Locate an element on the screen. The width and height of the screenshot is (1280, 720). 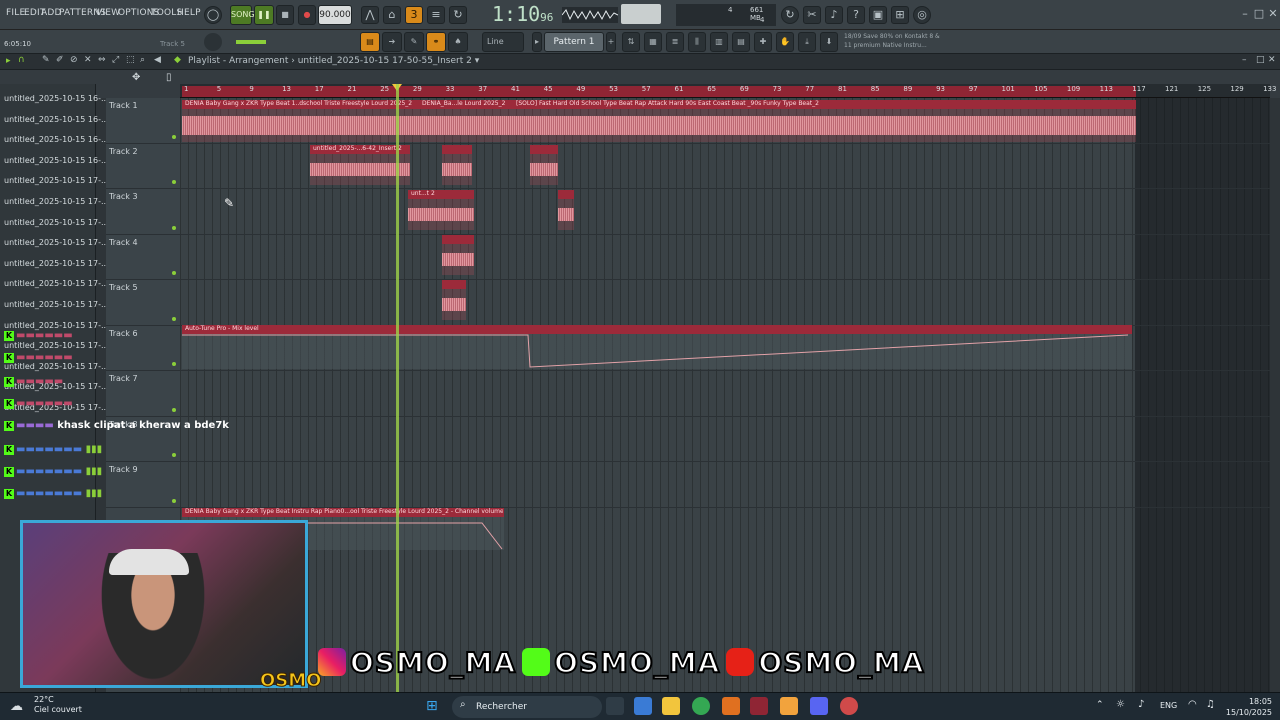
wait-input-icon: ⌂ is located at coordinates (392, 15).